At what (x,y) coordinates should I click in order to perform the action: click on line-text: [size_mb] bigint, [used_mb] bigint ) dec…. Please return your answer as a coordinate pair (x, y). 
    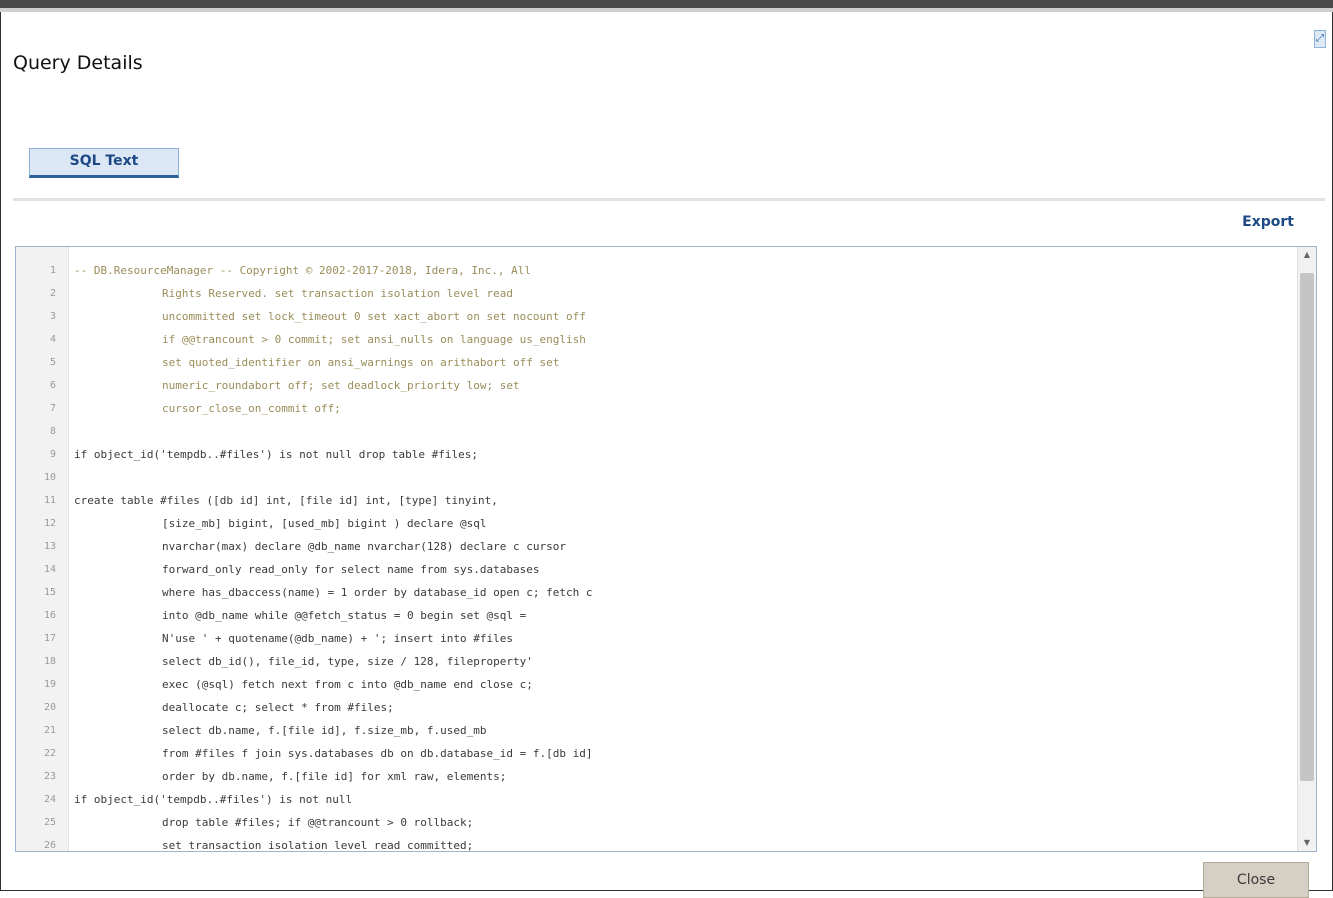
    Looking at the image, I should click on (324, 523).